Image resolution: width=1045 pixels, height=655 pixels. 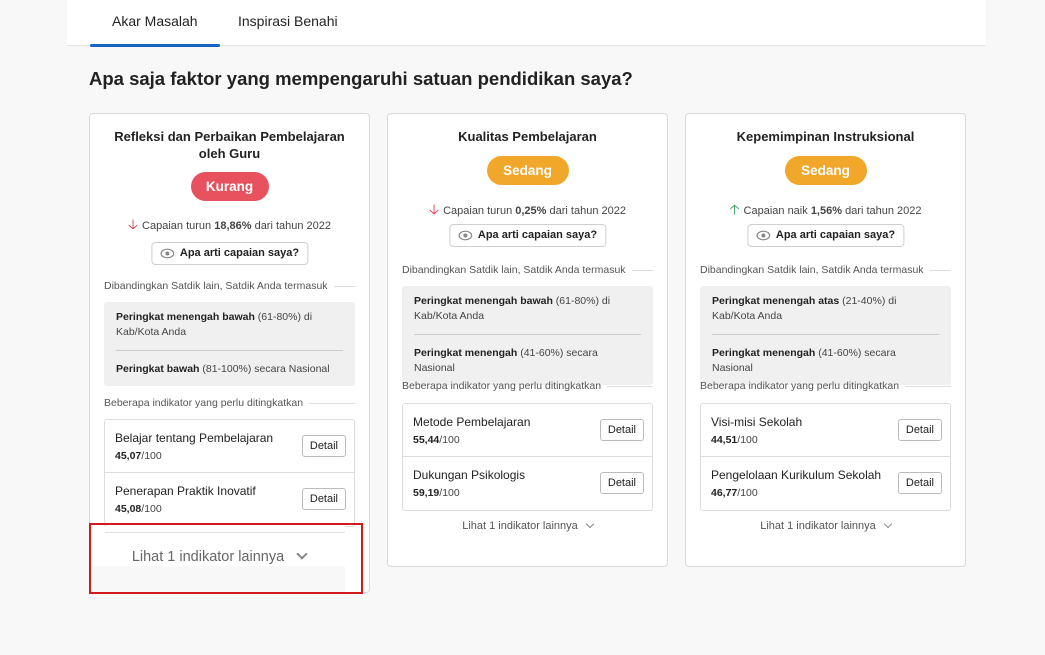 I want to click on indicator-score-value: 45,08, so click(x=128, y=509).